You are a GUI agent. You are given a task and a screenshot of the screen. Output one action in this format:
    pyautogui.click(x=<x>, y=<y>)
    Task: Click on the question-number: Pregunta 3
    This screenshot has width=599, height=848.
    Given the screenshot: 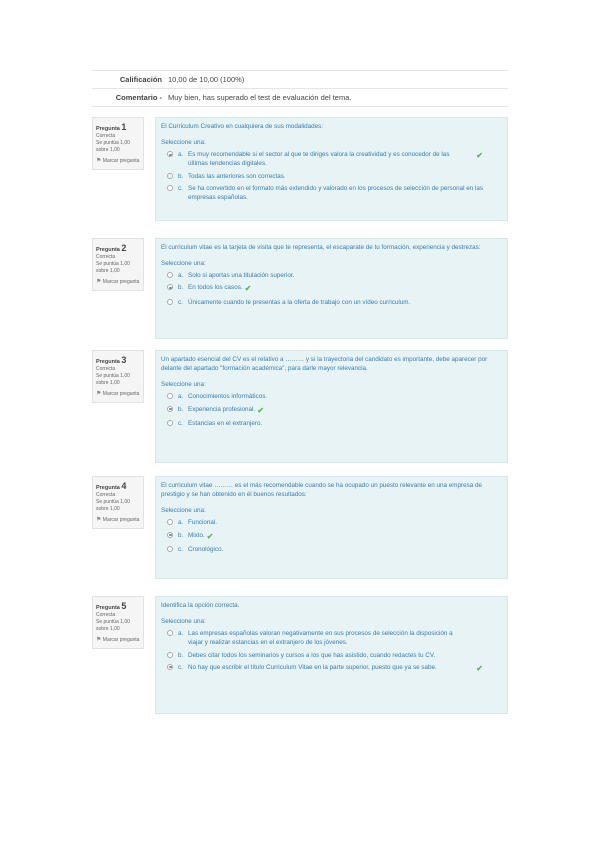 What is the action you would take?
    pyautogui.click(x=111, y=360)
    